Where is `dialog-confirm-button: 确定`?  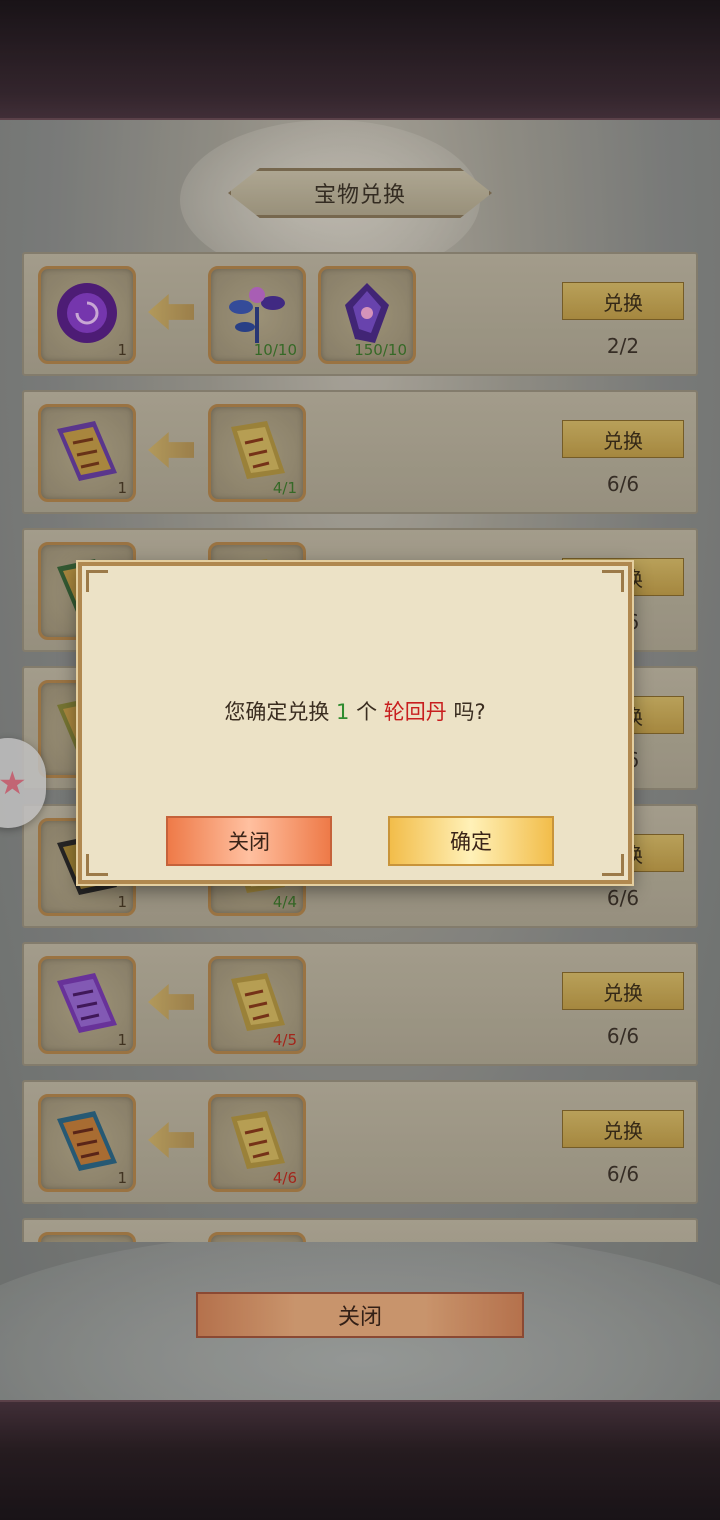 dialog-confirm-button: 确定 is located at coordinates (471, 841).